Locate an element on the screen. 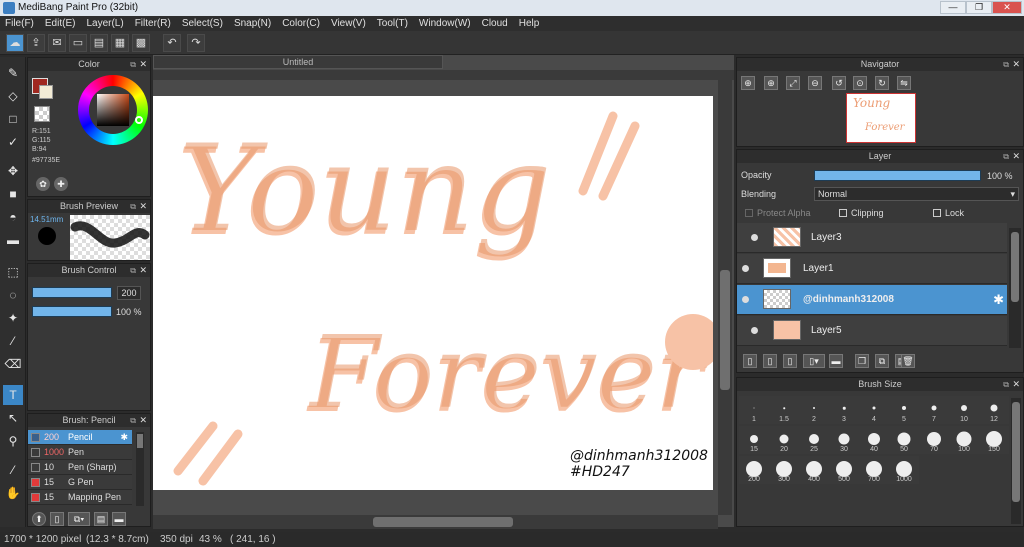 Image resolution: width=1024 pixels, height=547 pixels. zoom-fit-icon: ⊕ is located at coordinates (771, 83).